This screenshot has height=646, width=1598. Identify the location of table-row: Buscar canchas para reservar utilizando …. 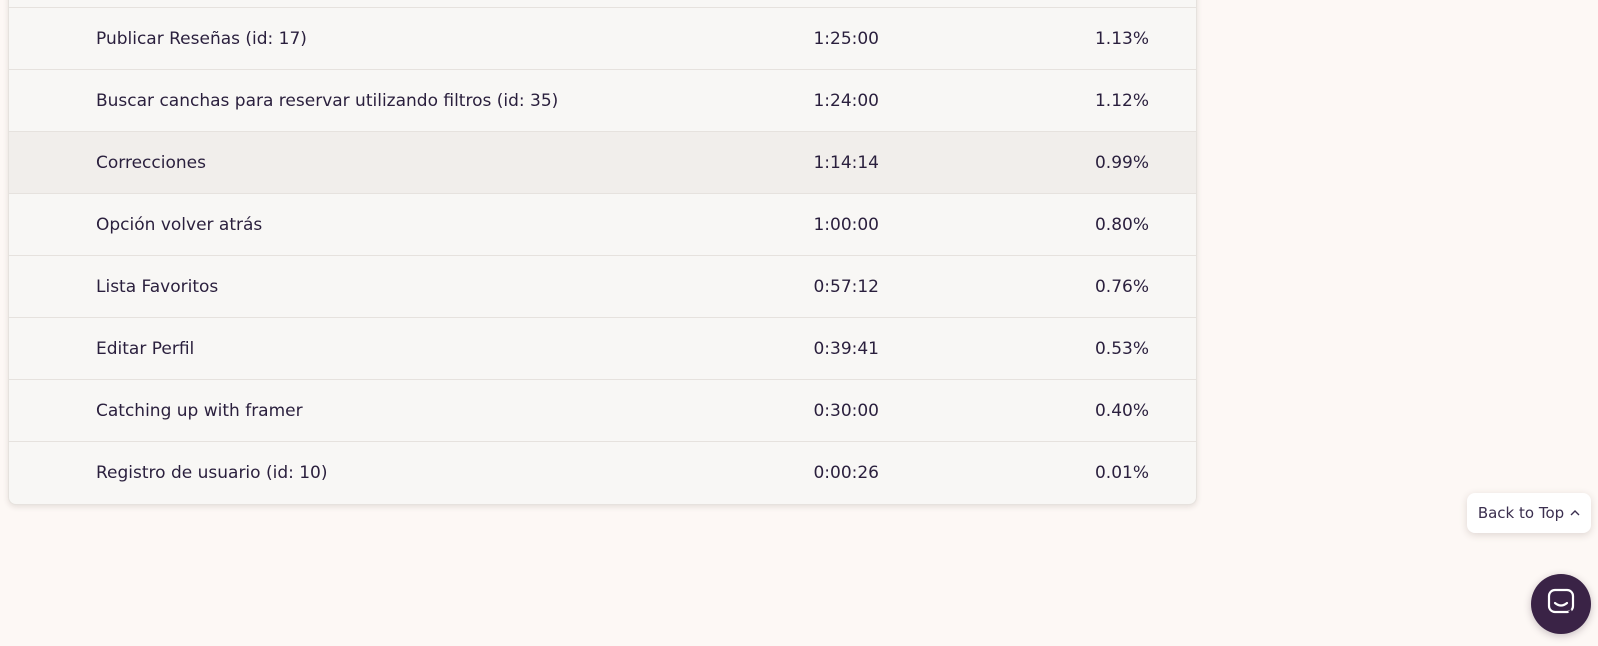
(602, 101).